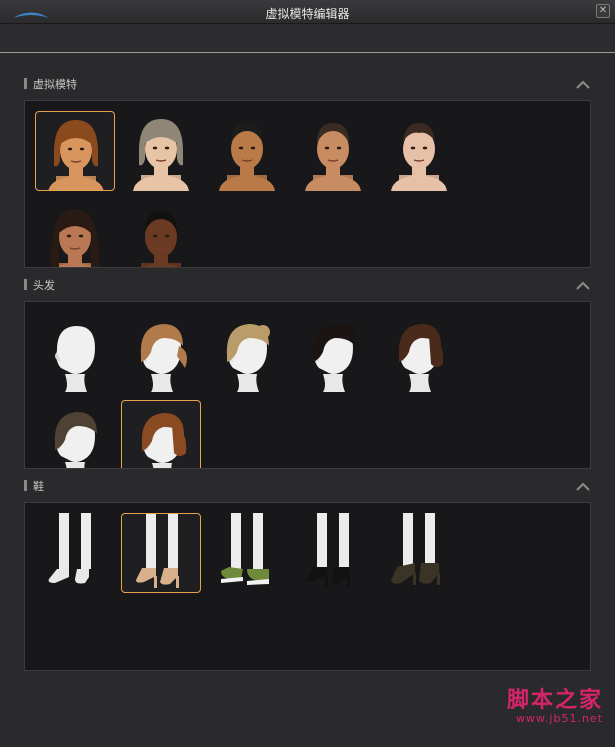  I want to click on model-1-thumbnail, so click(75, 151).